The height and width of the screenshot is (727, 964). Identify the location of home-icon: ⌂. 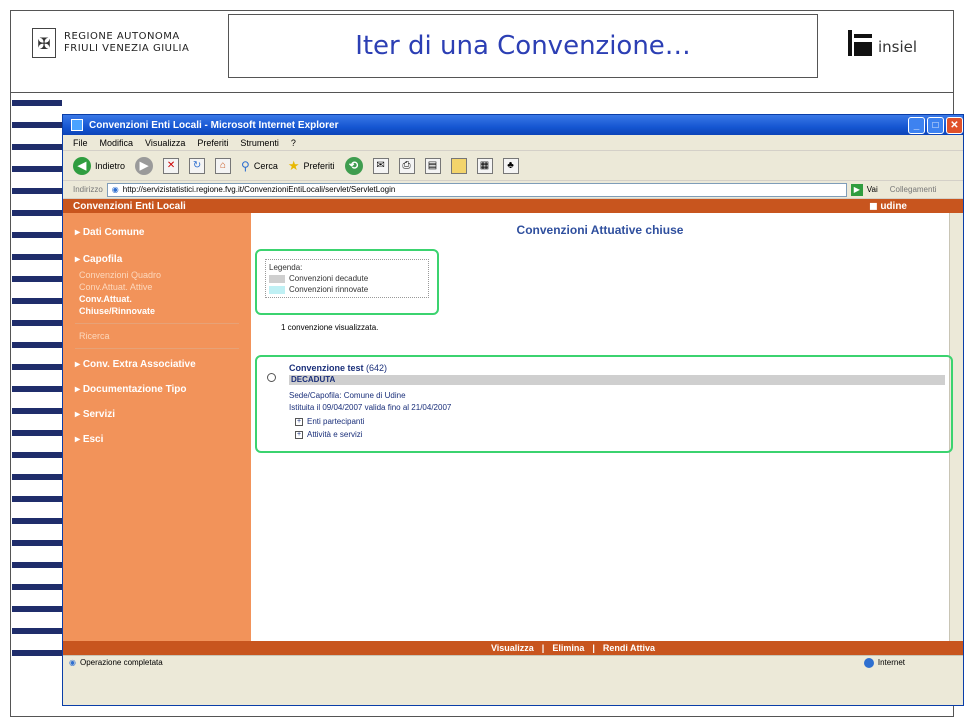
(223, 165).